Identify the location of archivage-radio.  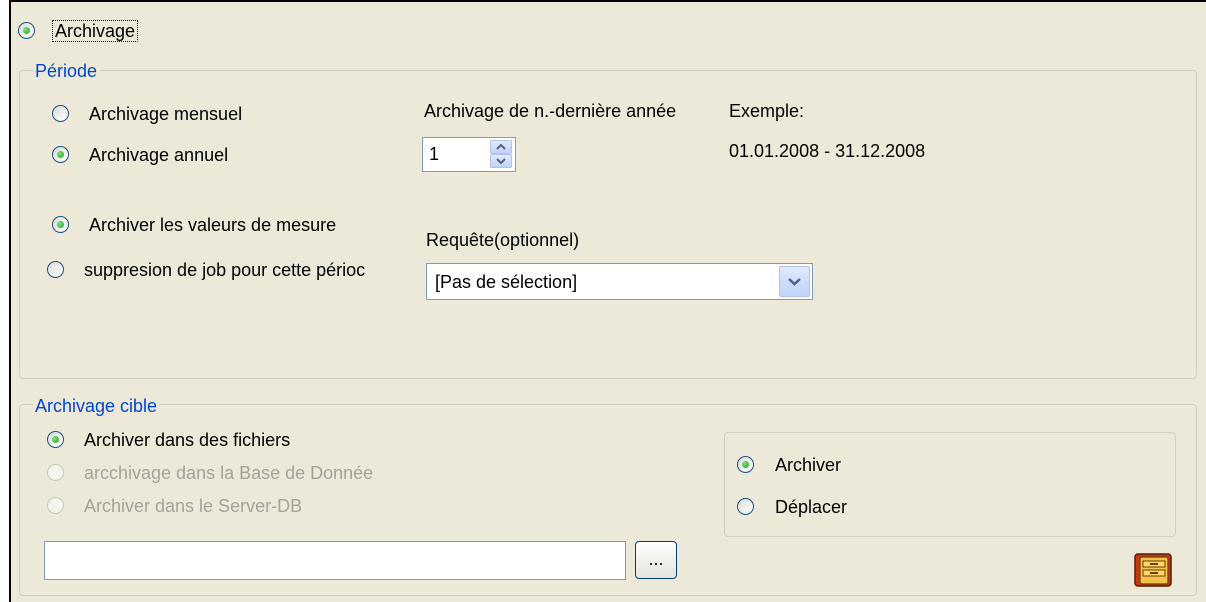
(26, 30).